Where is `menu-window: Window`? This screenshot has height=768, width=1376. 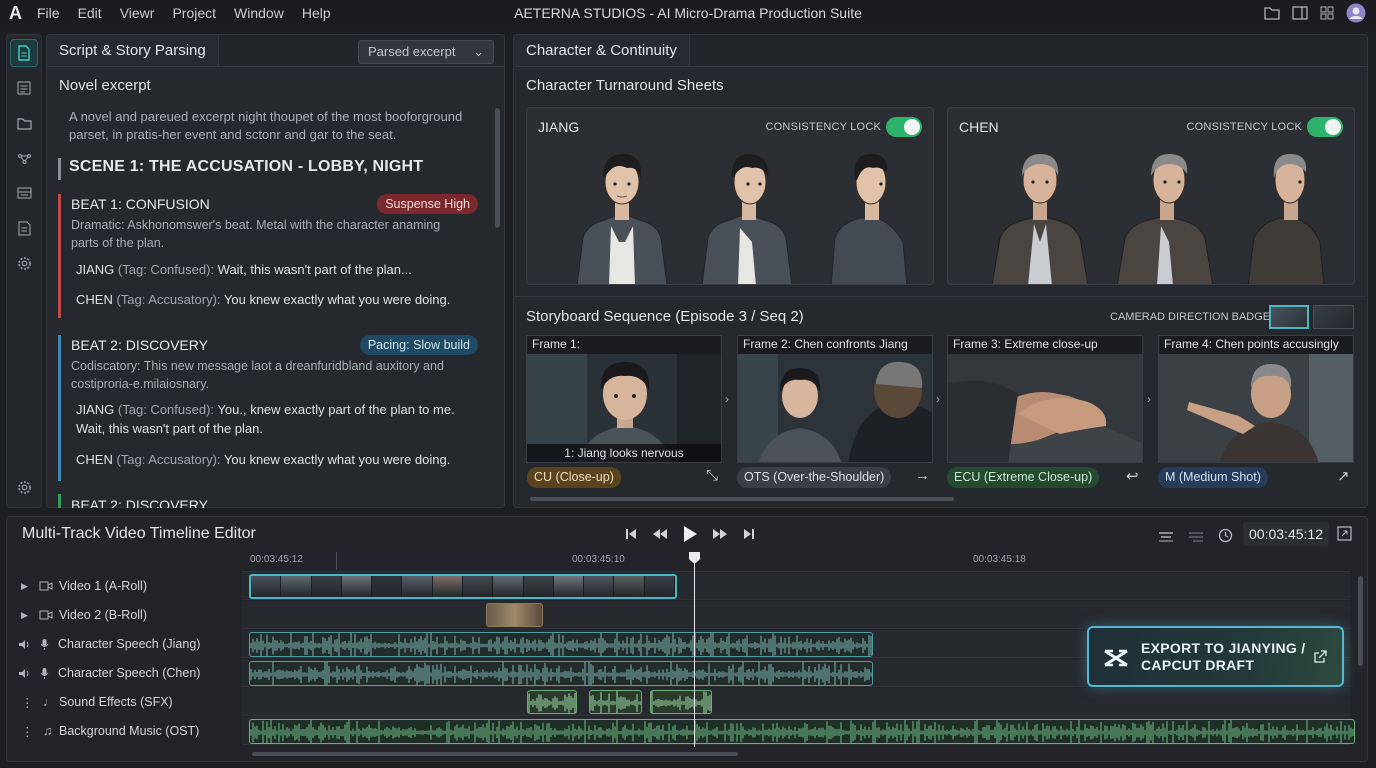 menu-window: Window is located at coordinates (259, 13).